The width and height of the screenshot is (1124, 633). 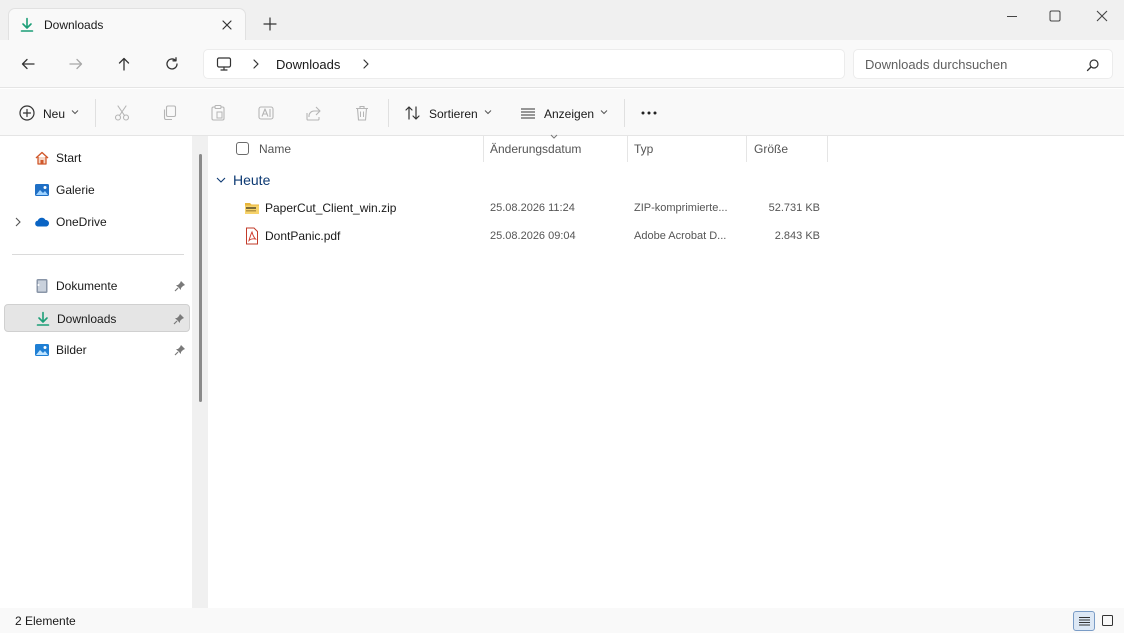 What do you see at coordinates (687, 149) in the screenshot?
I see `column-header-type: Typ` at bounding box center [687, 149].